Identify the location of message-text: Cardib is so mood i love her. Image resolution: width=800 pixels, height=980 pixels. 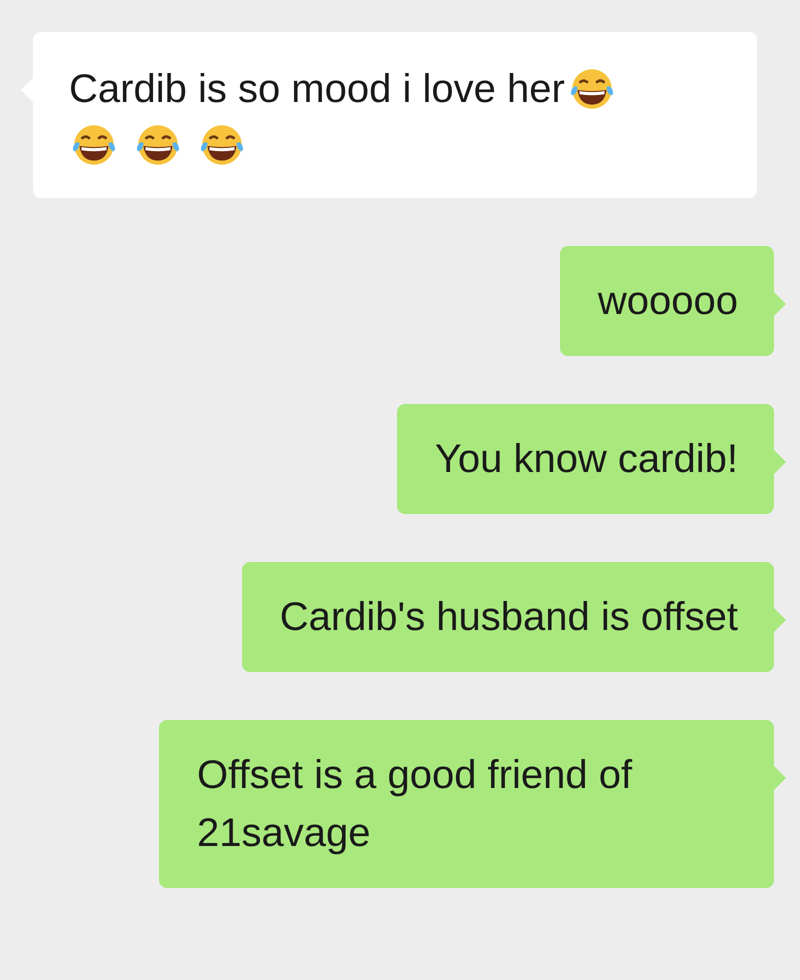
(317, 89).